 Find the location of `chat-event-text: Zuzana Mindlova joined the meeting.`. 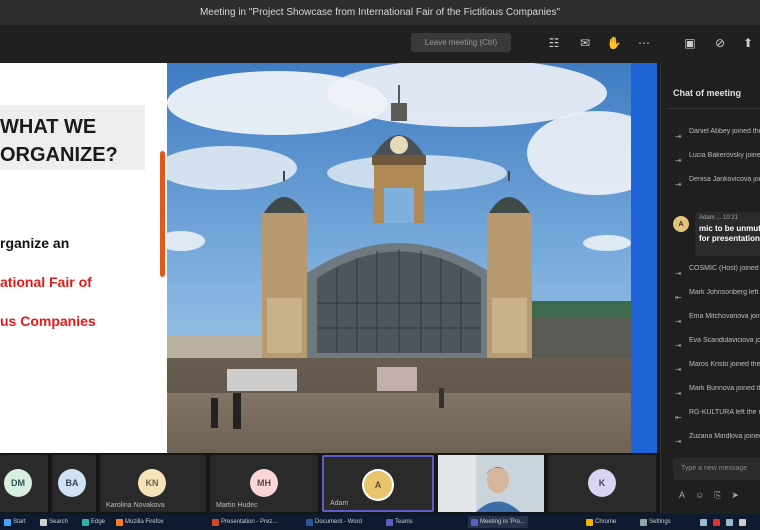

chat-event-text: Zuzana Mindlova joined the meeting. is located at coordinates (724, 436).